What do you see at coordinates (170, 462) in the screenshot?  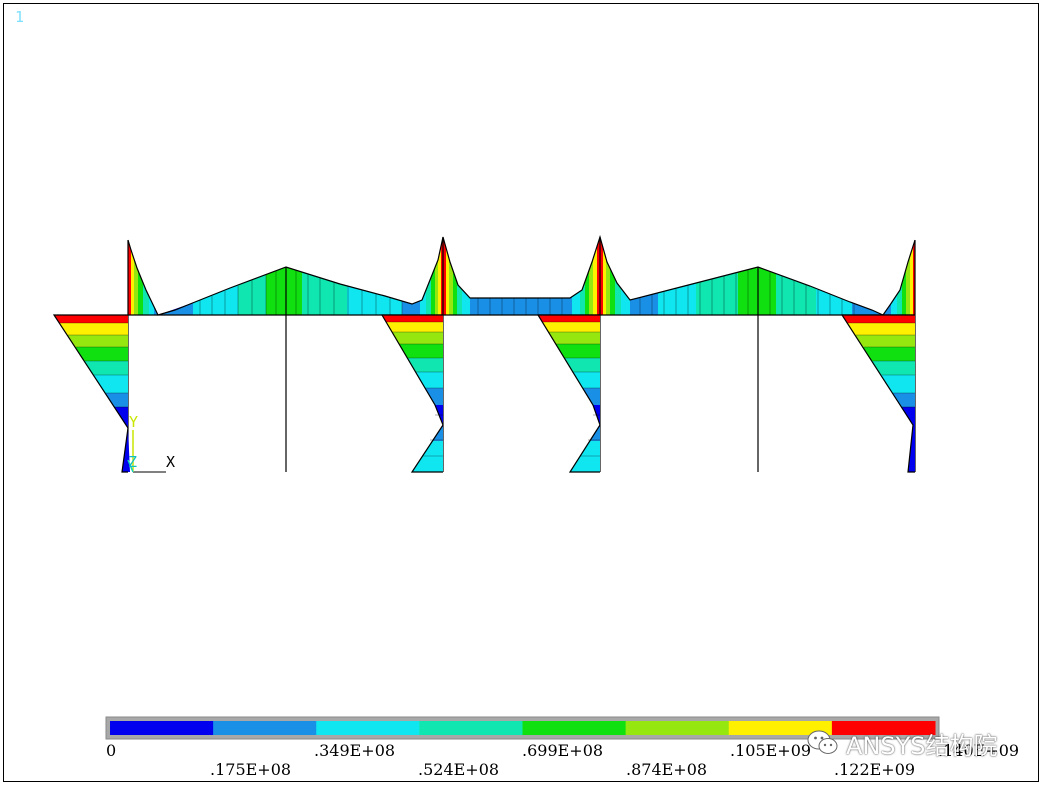 I see `triad-x-label: X` at bounding box center [170, 462].